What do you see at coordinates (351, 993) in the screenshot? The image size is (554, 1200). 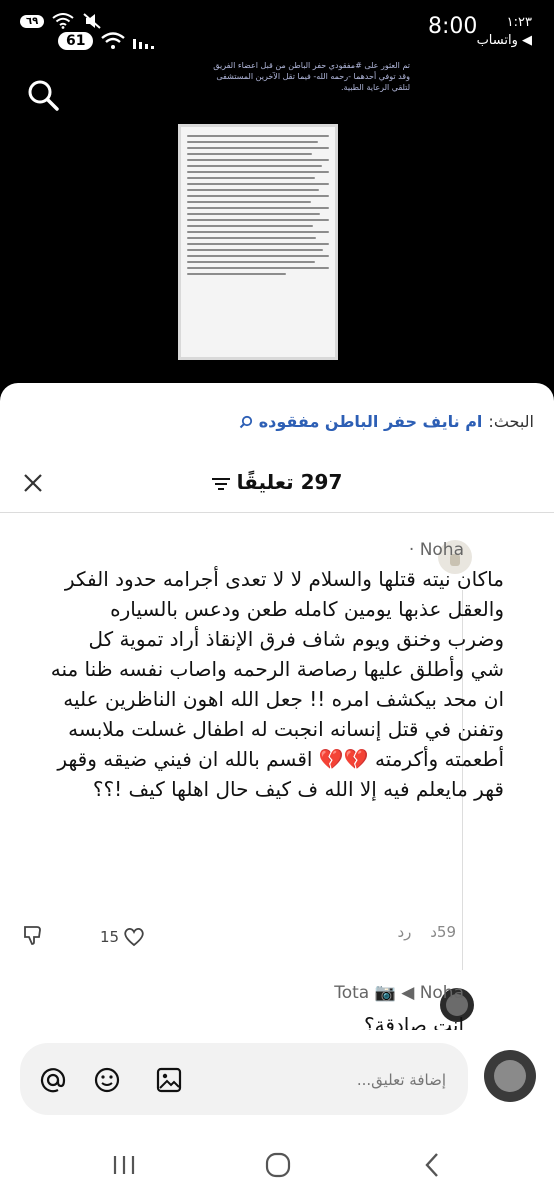 I see `reply-author: Tota` at bounding box center [351, 993].